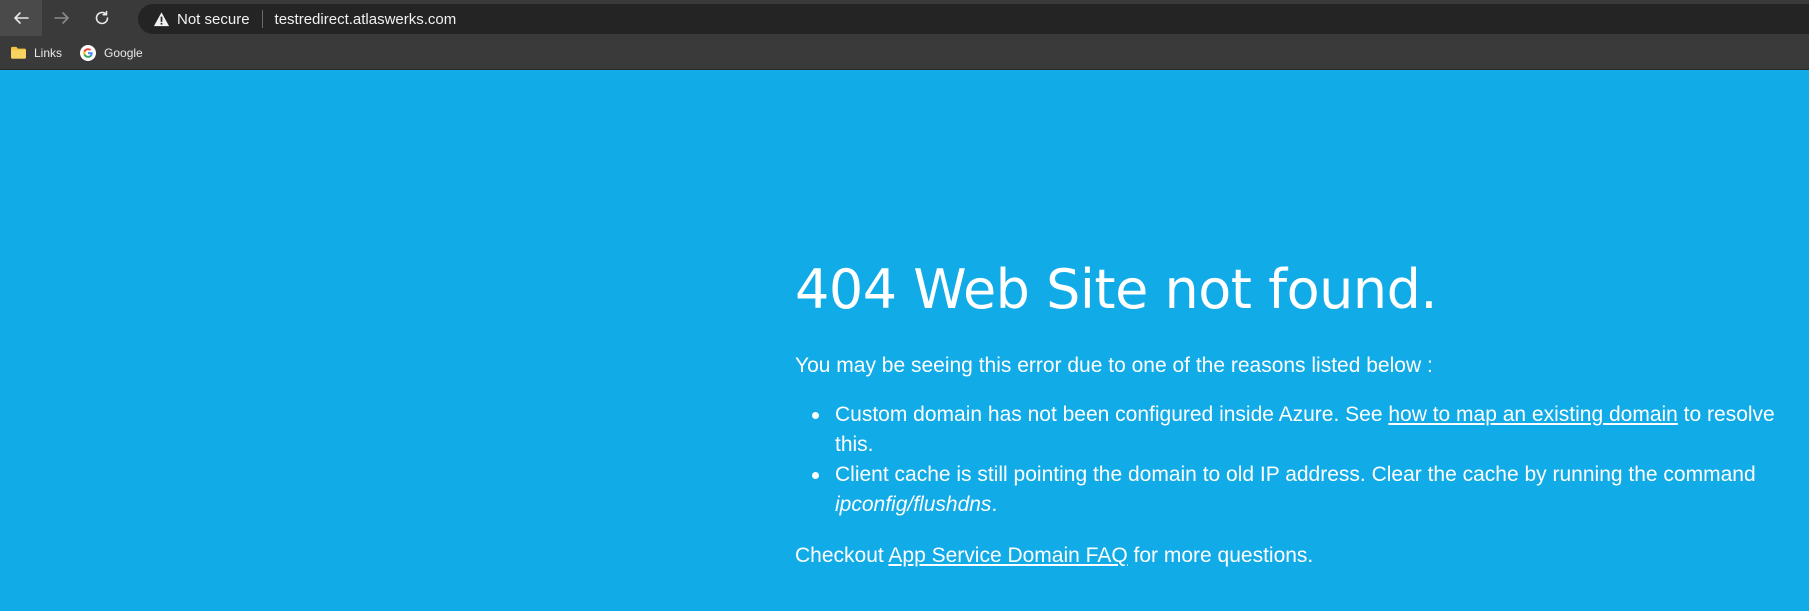  I want to click on url-text: testredirect.atlaswerks.com, so click(366, 19).